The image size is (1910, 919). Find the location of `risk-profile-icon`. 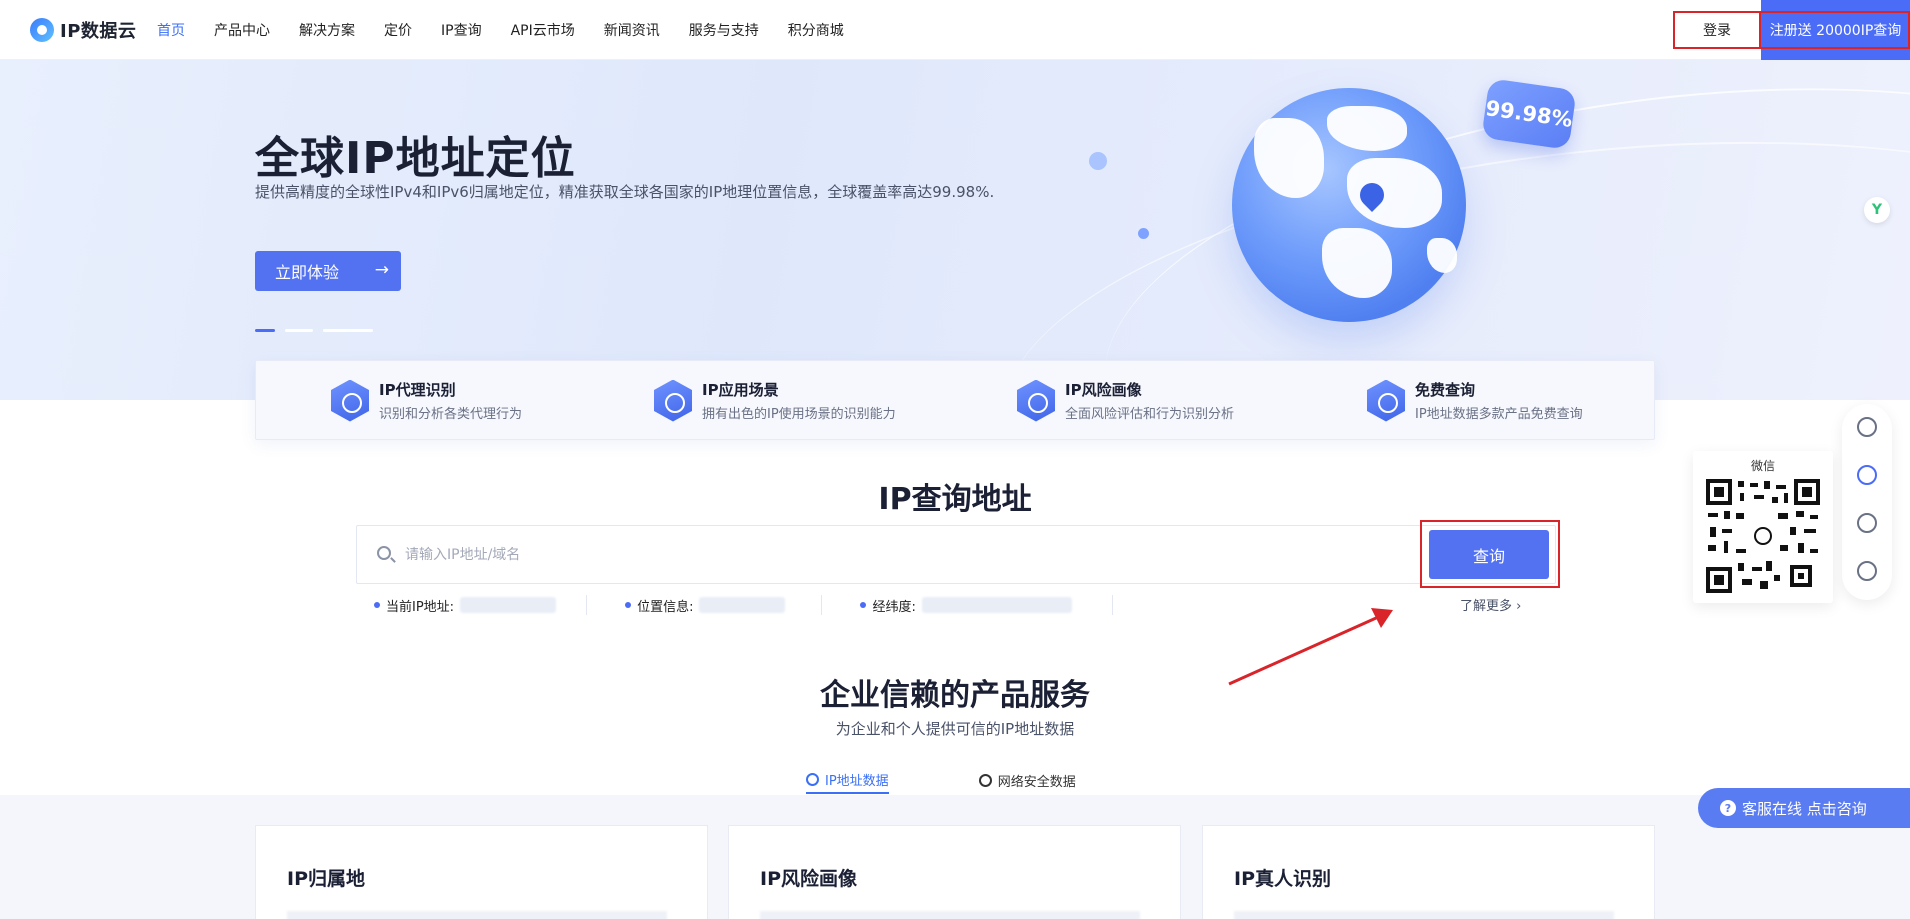

risk-profile-icon is located at coordinates (1036, 400).